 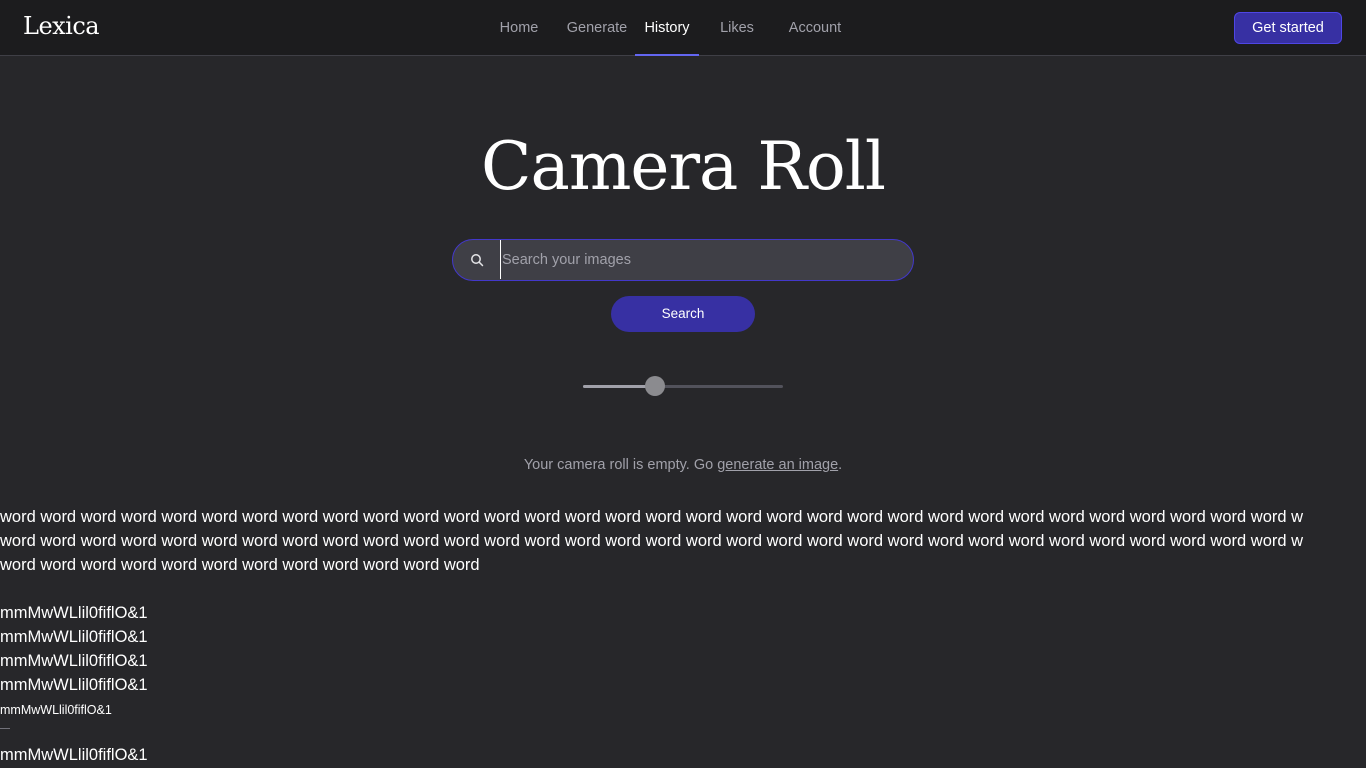 I want to click on nav-account: Account, so click(x=815, y=27).